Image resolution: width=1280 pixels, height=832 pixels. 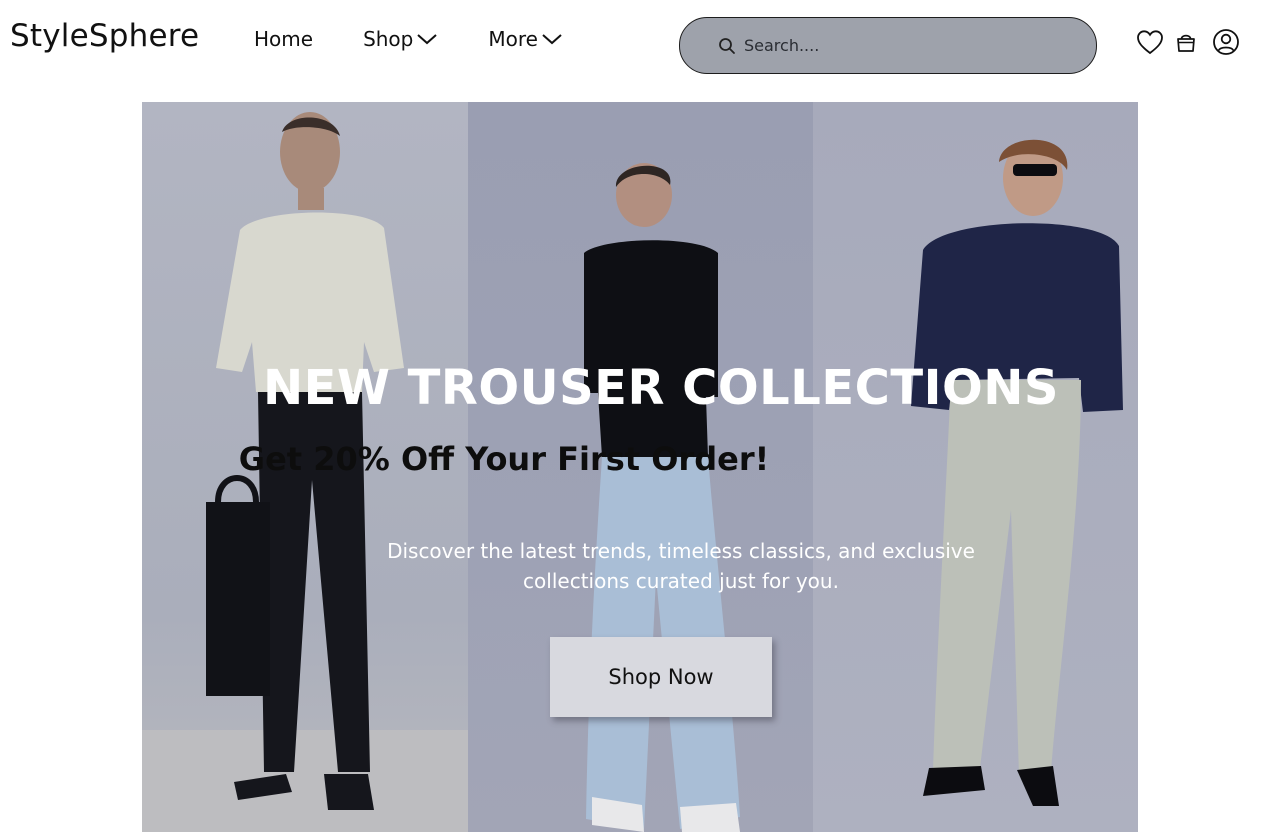 I want to click on cart-button, so click(x=1193, y=42).